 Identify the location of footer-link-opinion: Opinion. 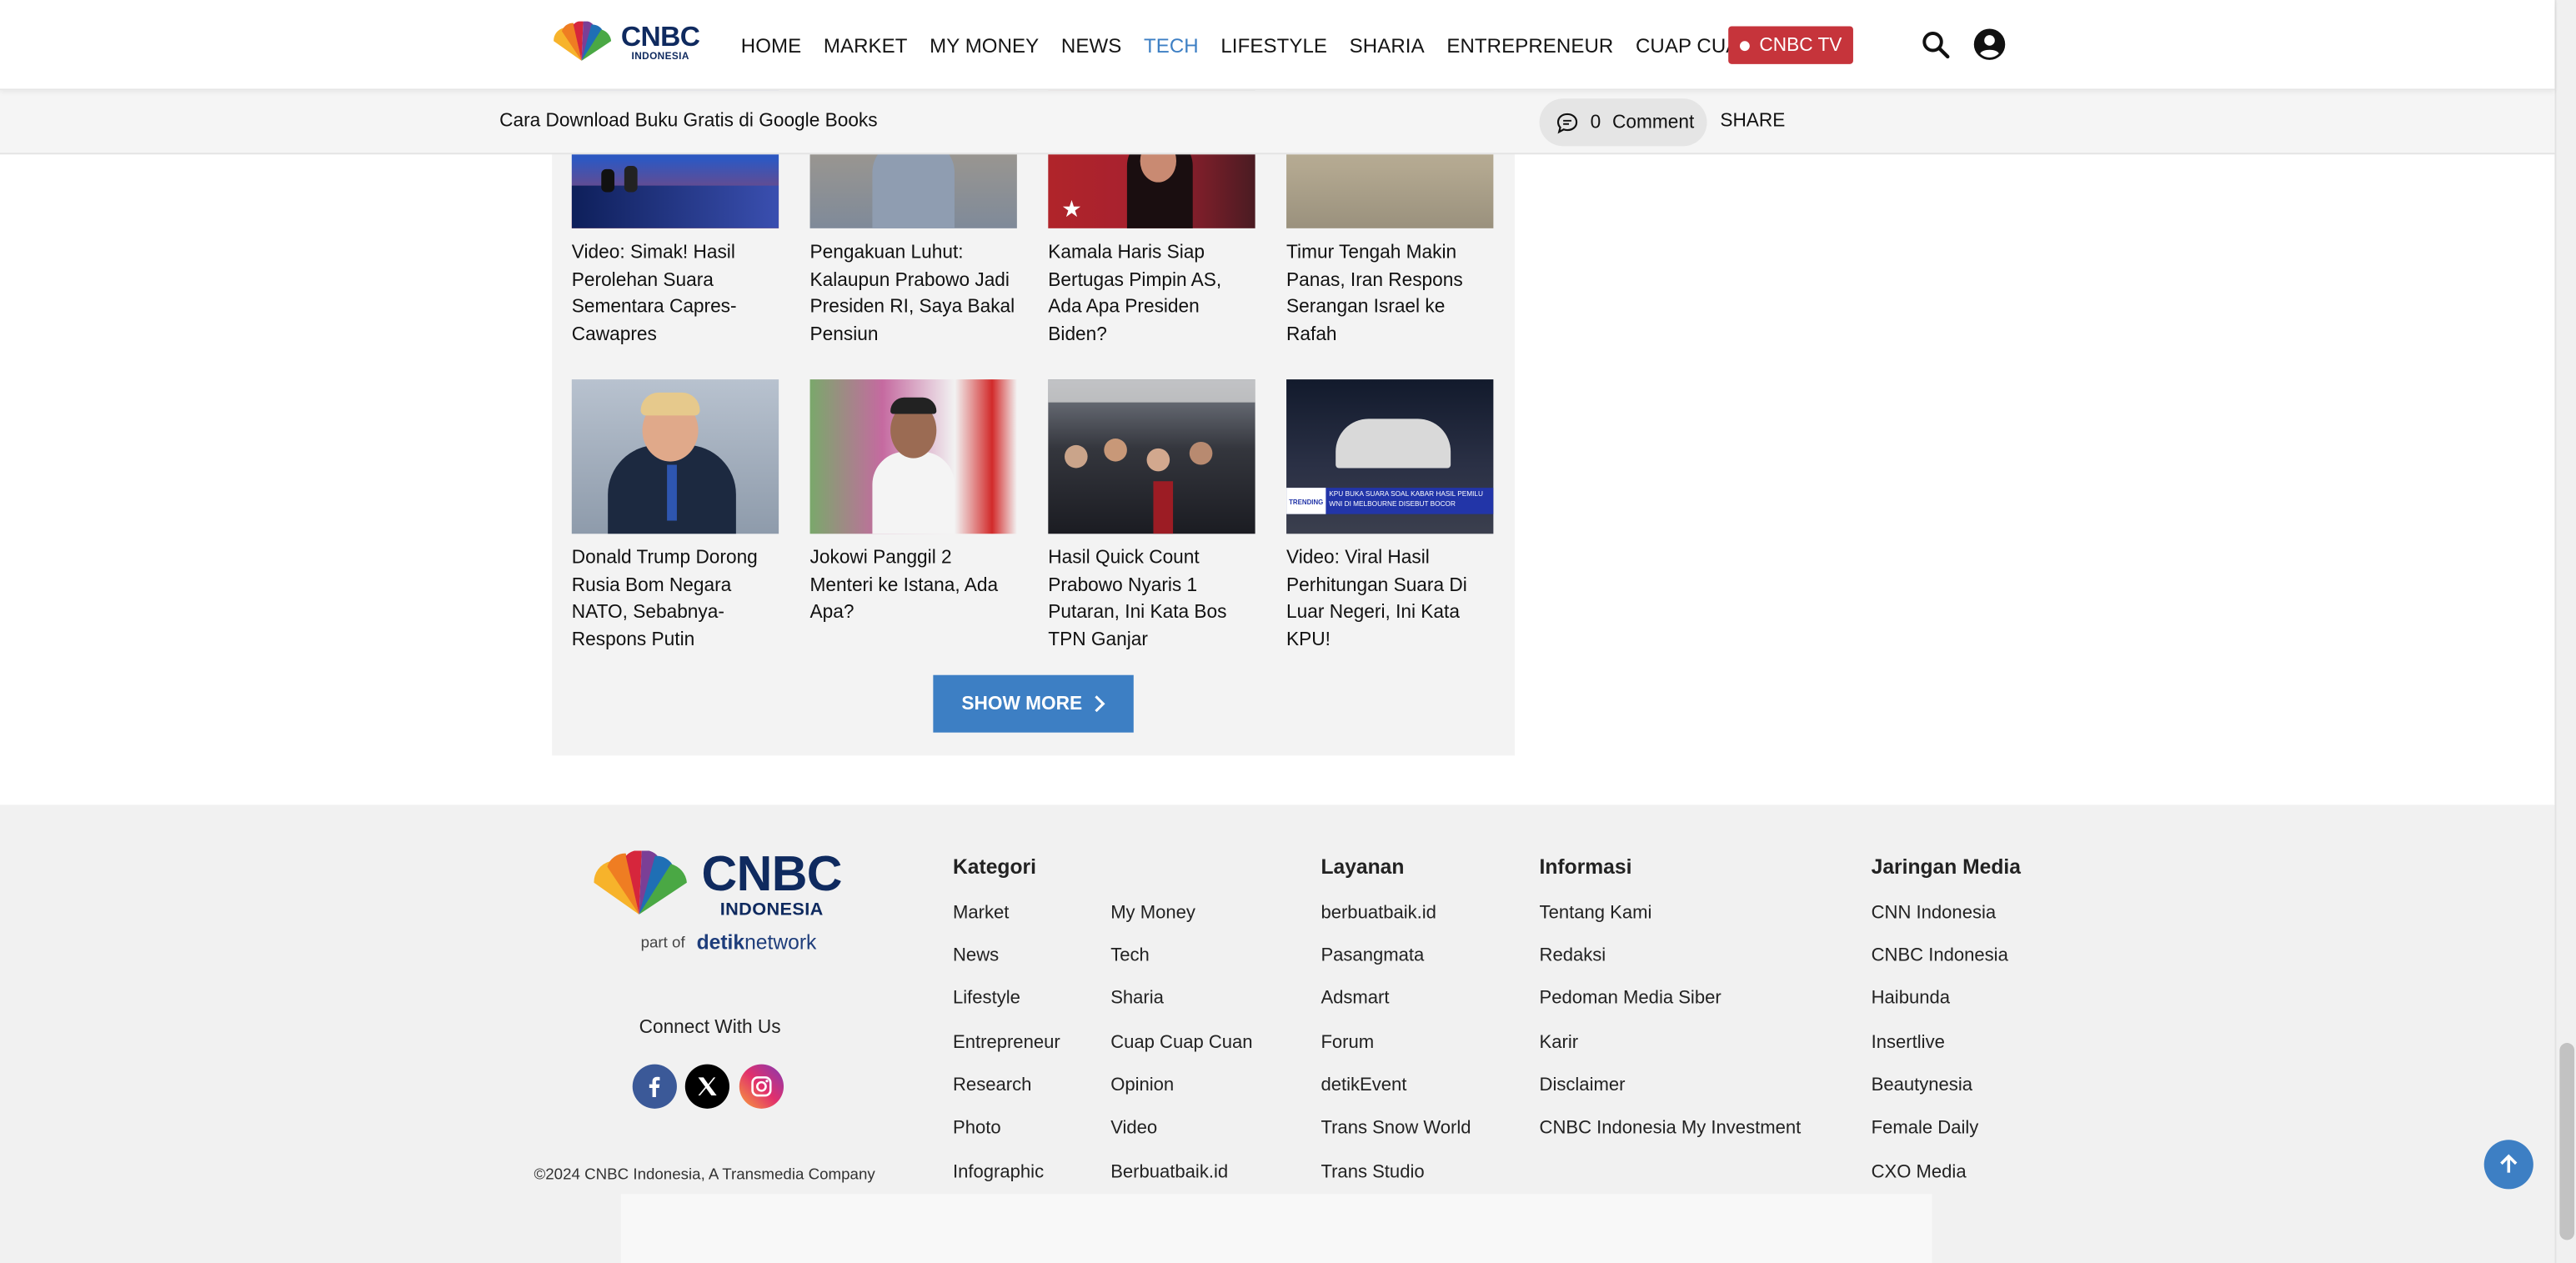
(1142, 1085).